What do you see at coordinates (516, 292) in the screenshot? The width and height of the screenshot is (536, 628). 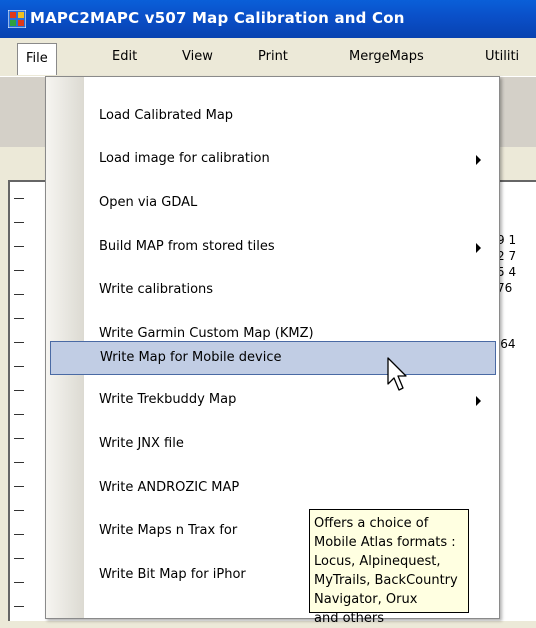 I see `background-values: 9 1 2 7 5 4 76 '64` at bounding box center [516, 292].